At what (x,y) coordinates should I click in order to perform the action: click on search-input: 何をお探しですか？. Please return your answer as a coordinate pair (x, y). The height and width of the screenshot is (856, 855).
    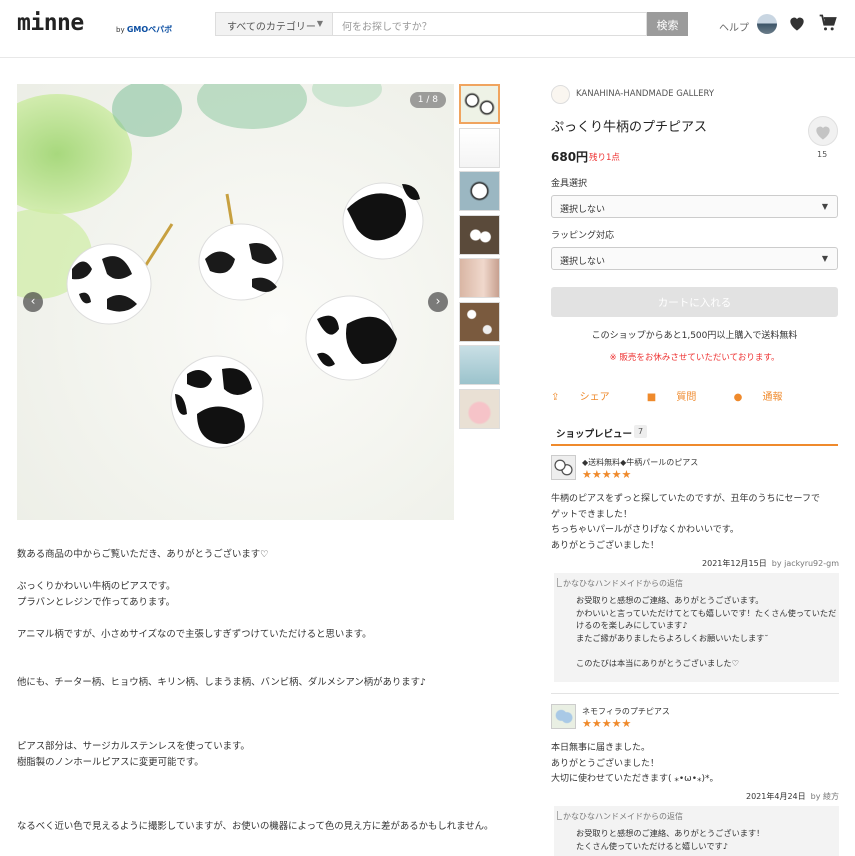
    Looking at the image, I should click on (490, 24).